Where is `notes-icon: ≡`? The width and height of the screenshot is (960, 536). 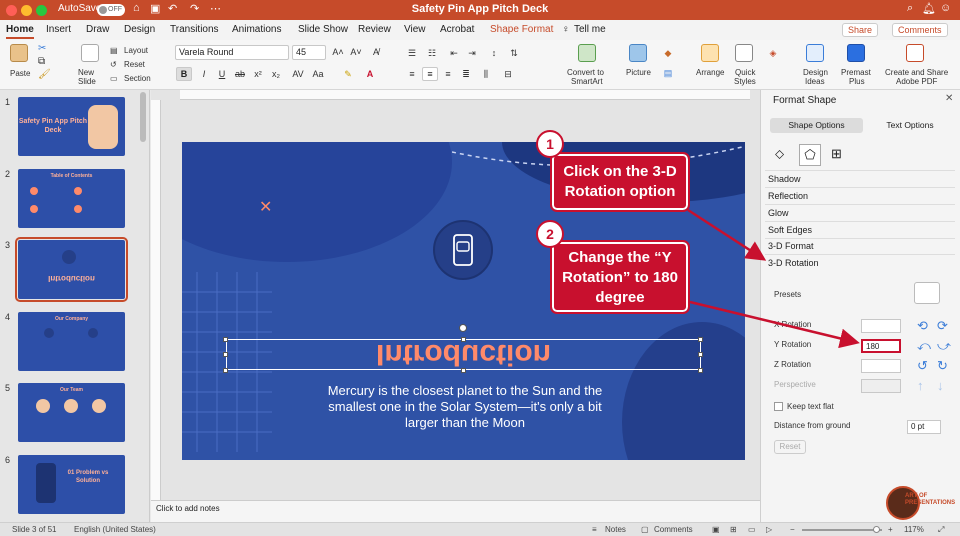
notes-icon: ≡ is located at coordinates (594, 529).